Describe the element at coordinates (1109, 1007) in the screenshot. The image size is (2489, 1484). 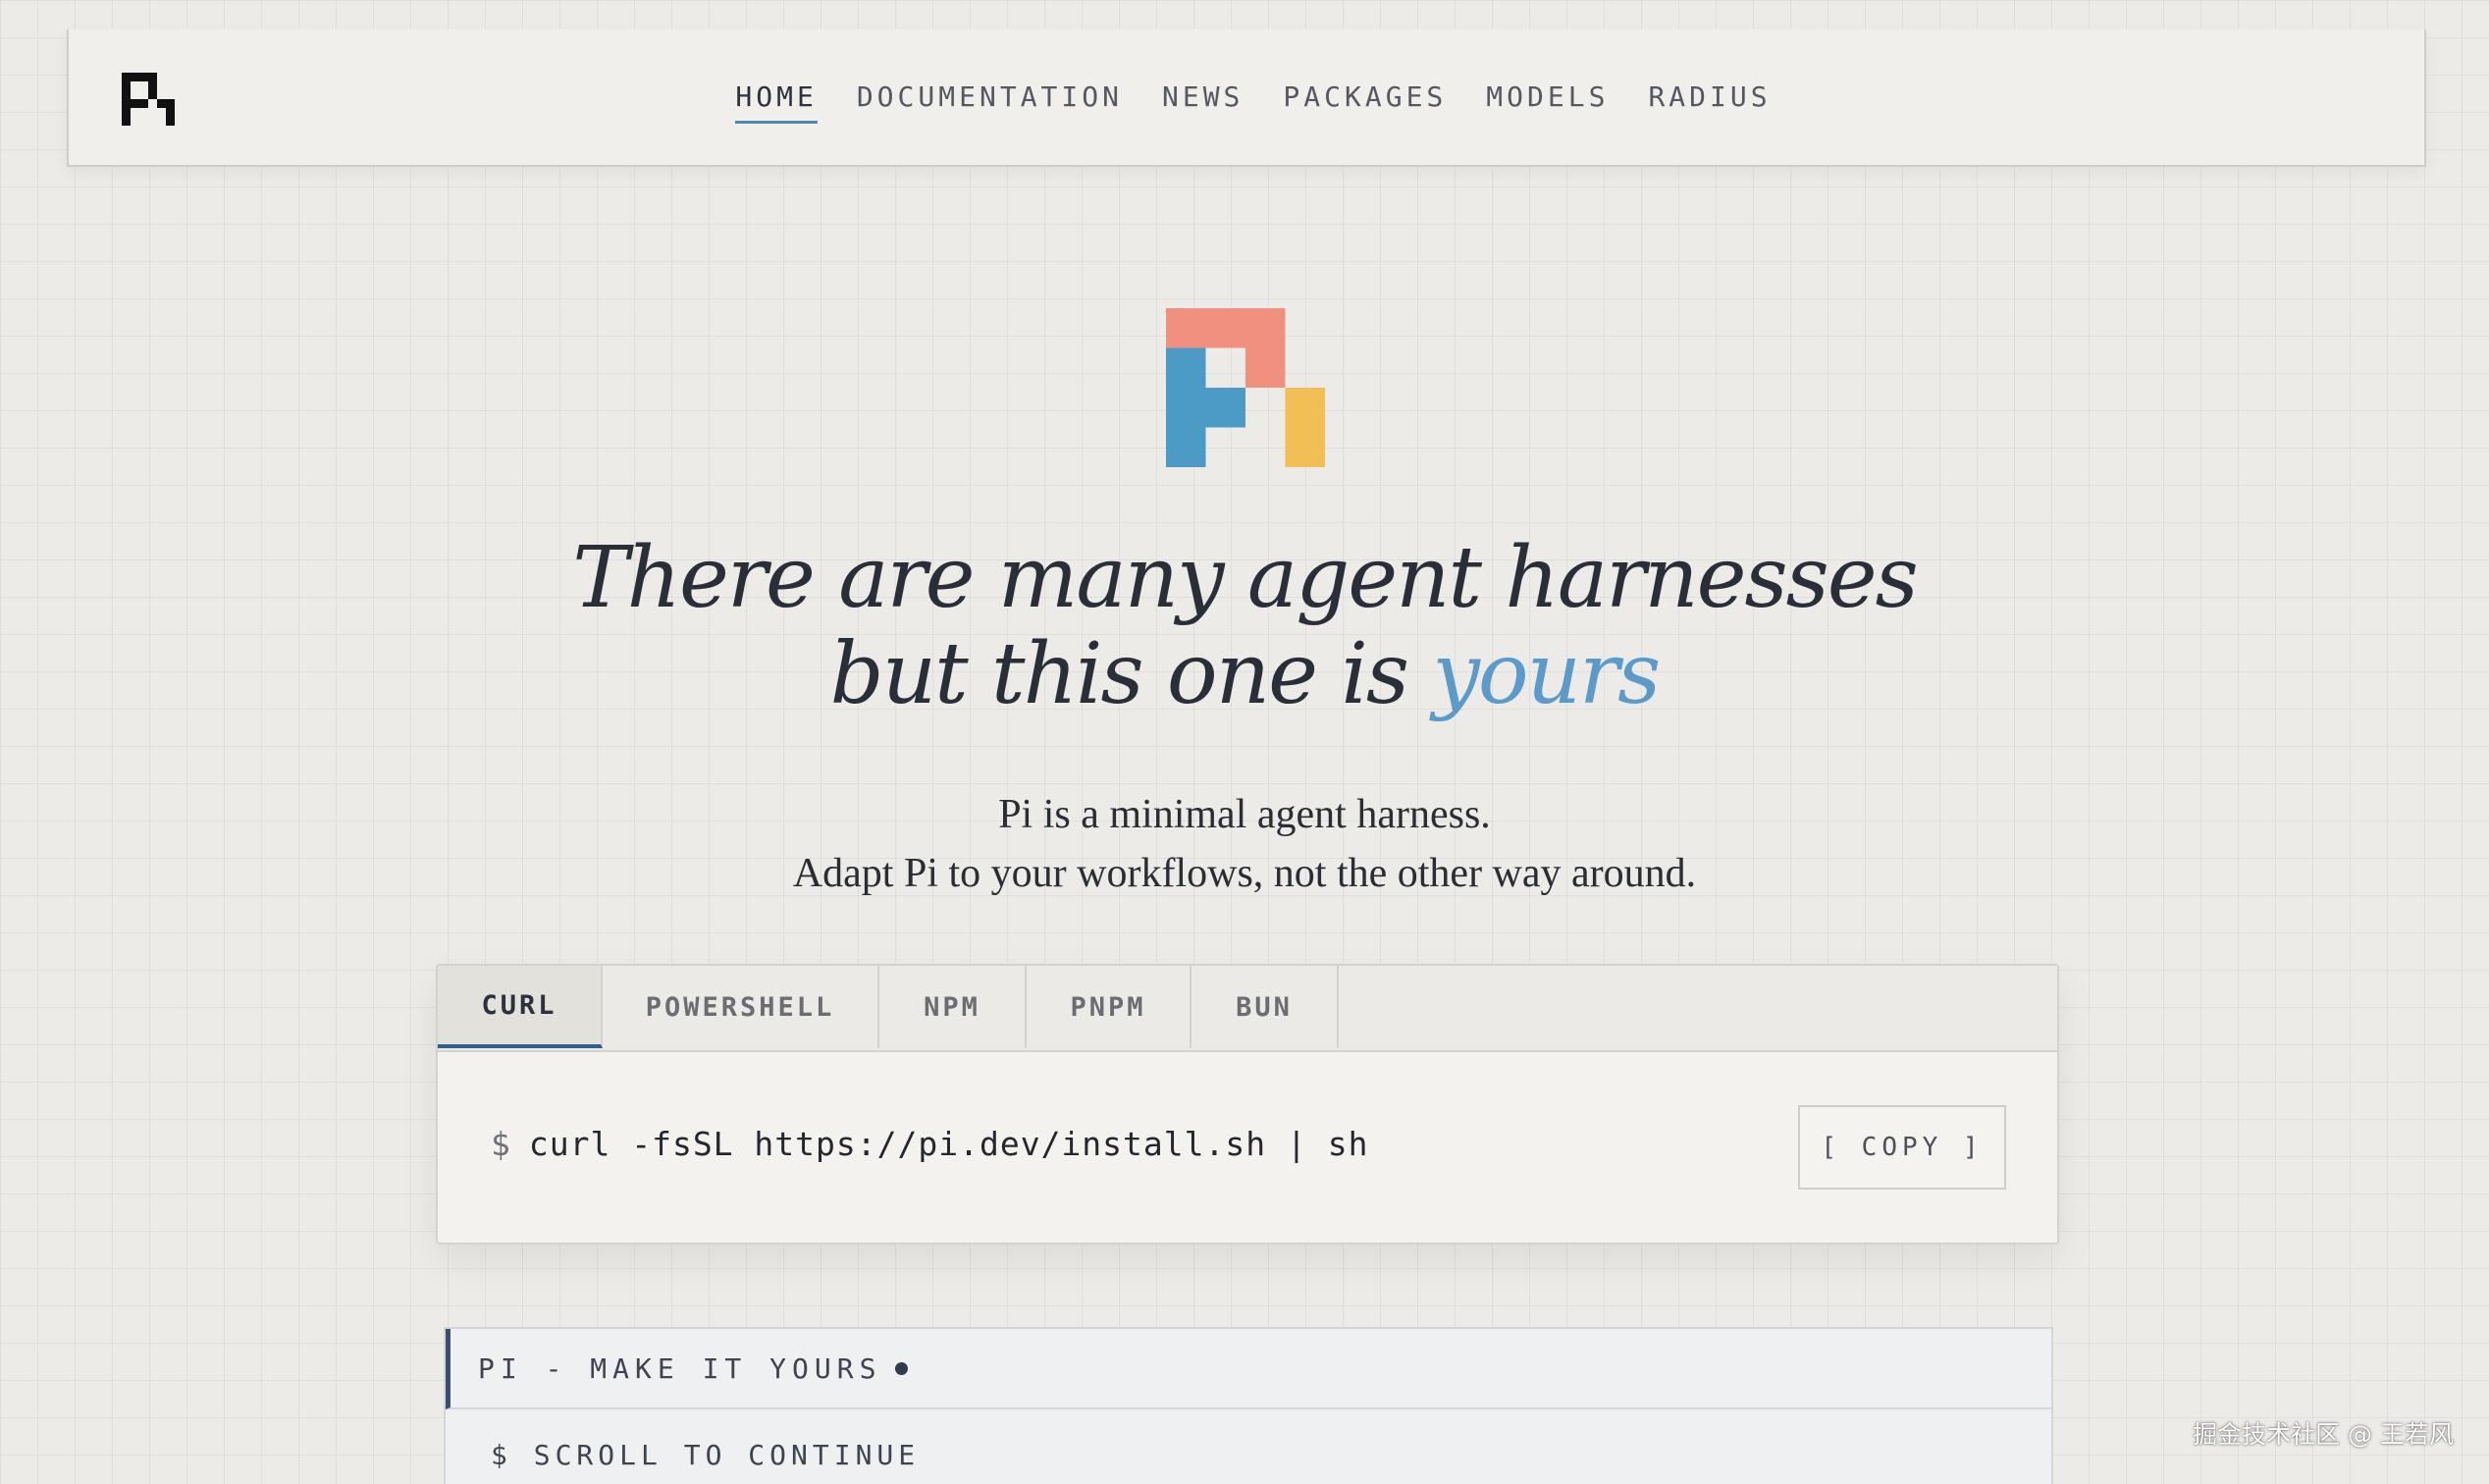
I see `tab-pnpm: PNPM` at that location.